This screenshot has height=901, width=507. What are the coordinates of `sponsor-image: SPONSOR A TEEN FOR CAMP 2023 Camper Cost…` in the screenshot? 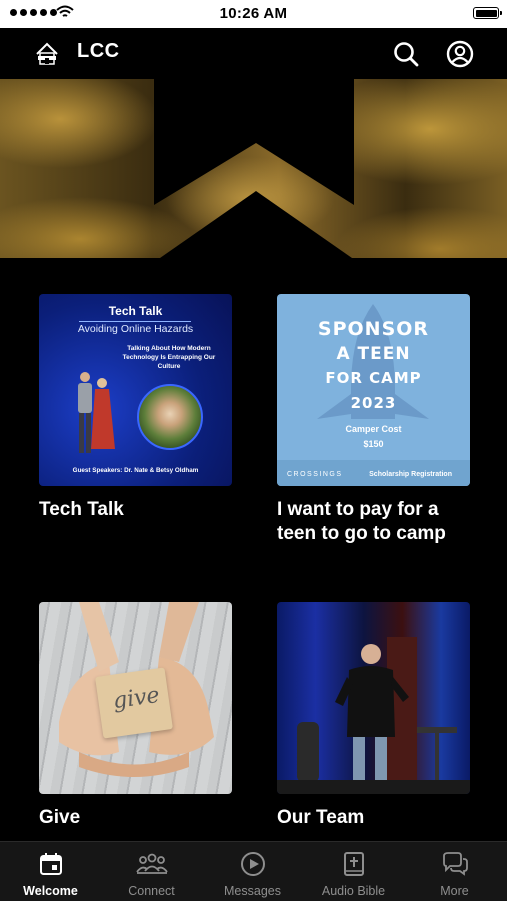 It's located at (373, 390).